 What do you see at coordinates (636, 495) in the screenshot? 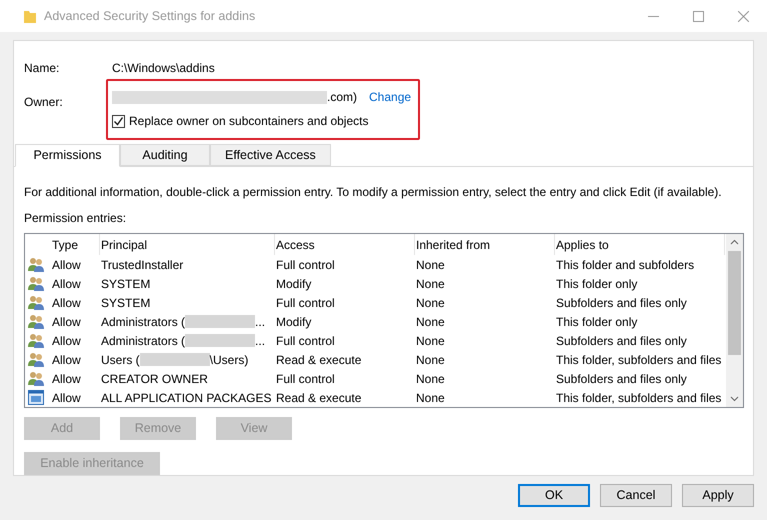
I see `dialog-button: Cancel` at bounding box center [636, 495].